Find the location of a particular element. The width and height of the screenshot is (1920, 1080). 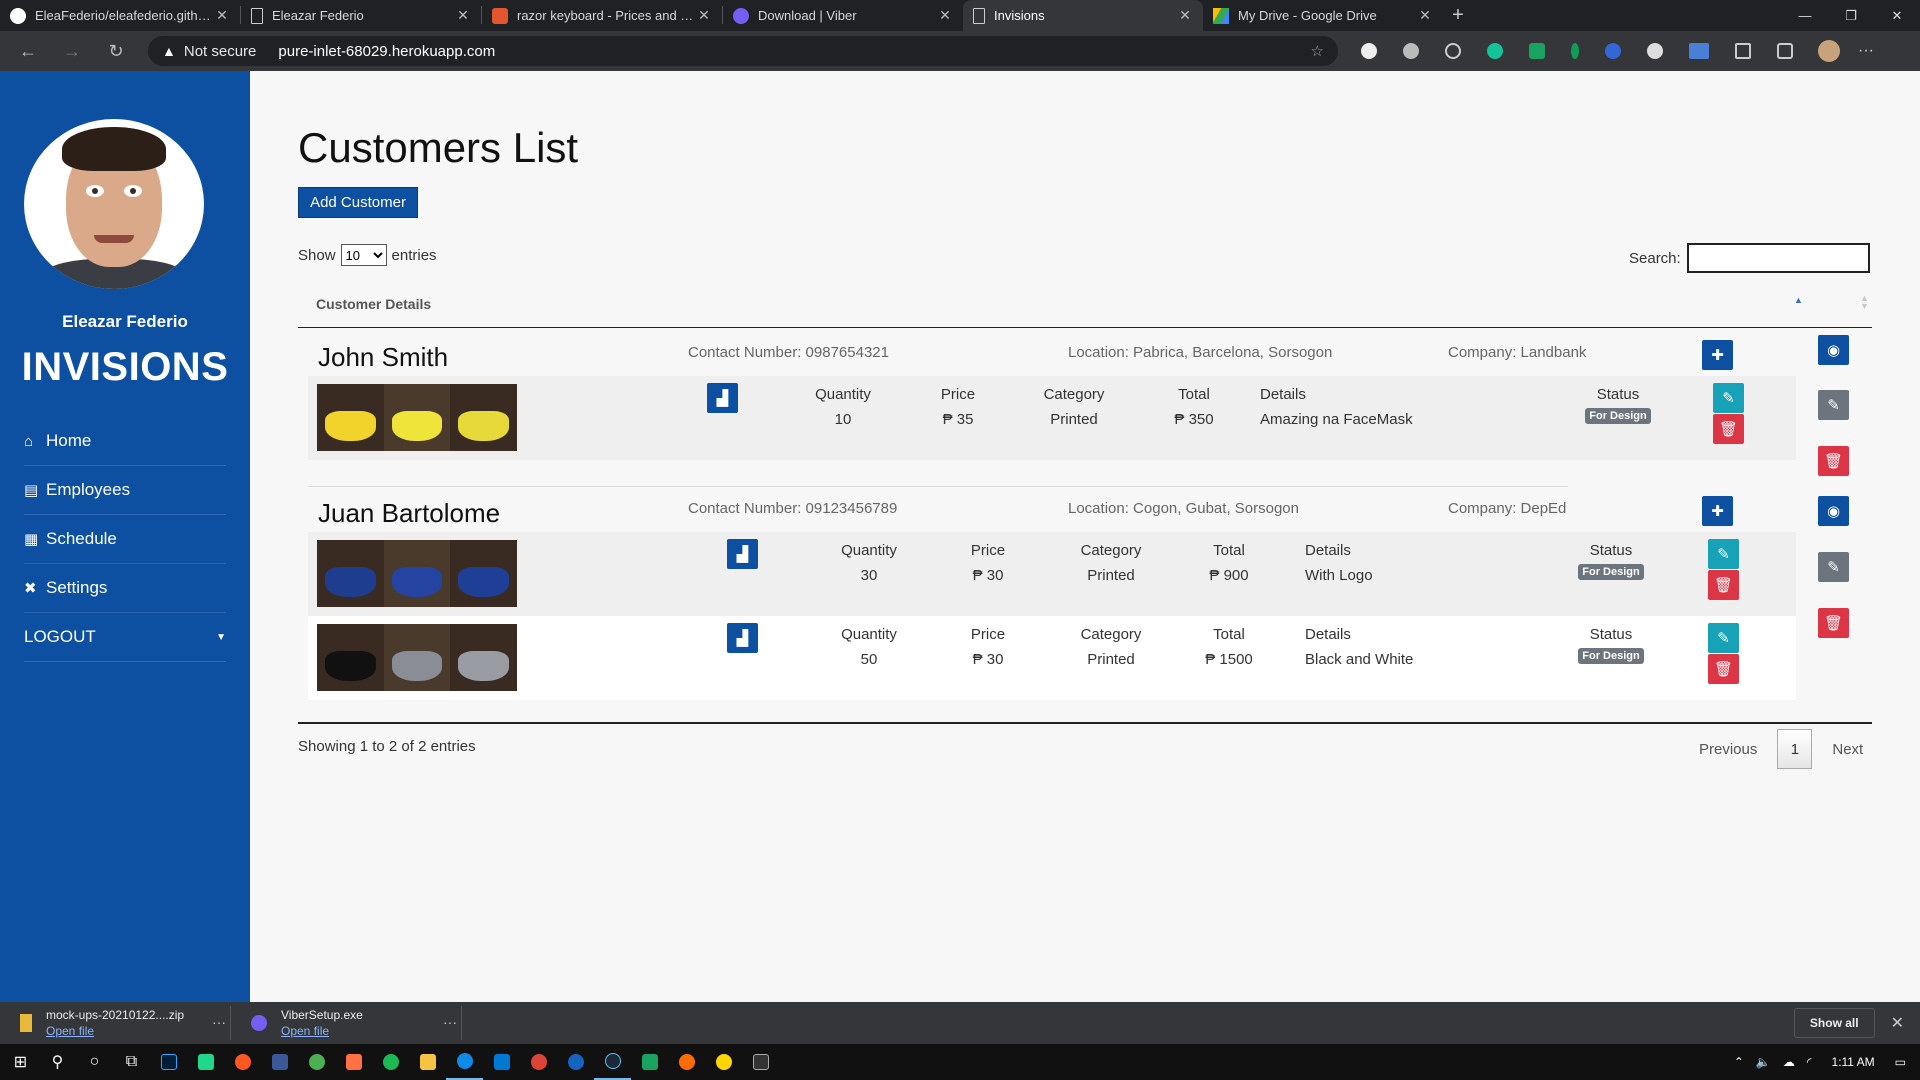

photoshop-icon is located at coordinates (168, 1062).